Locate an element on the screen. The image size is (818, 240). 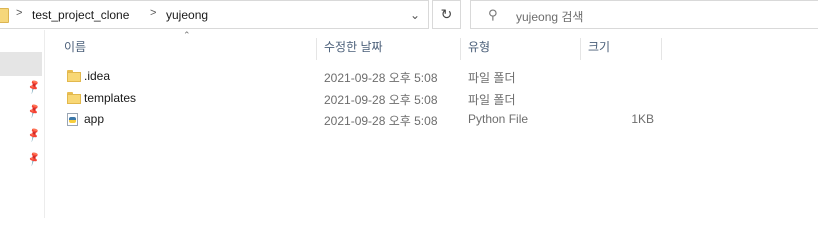
file-name: app is located at coordinates (94, 119).